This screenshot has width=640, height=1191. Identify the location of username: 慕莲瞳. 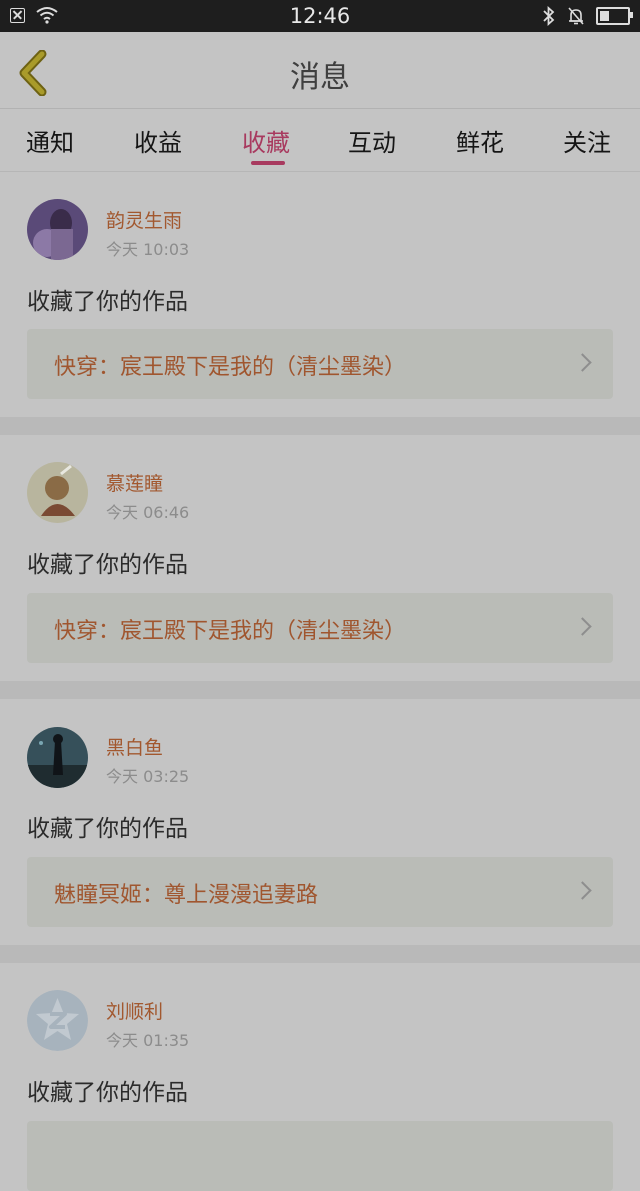
(134, 482).